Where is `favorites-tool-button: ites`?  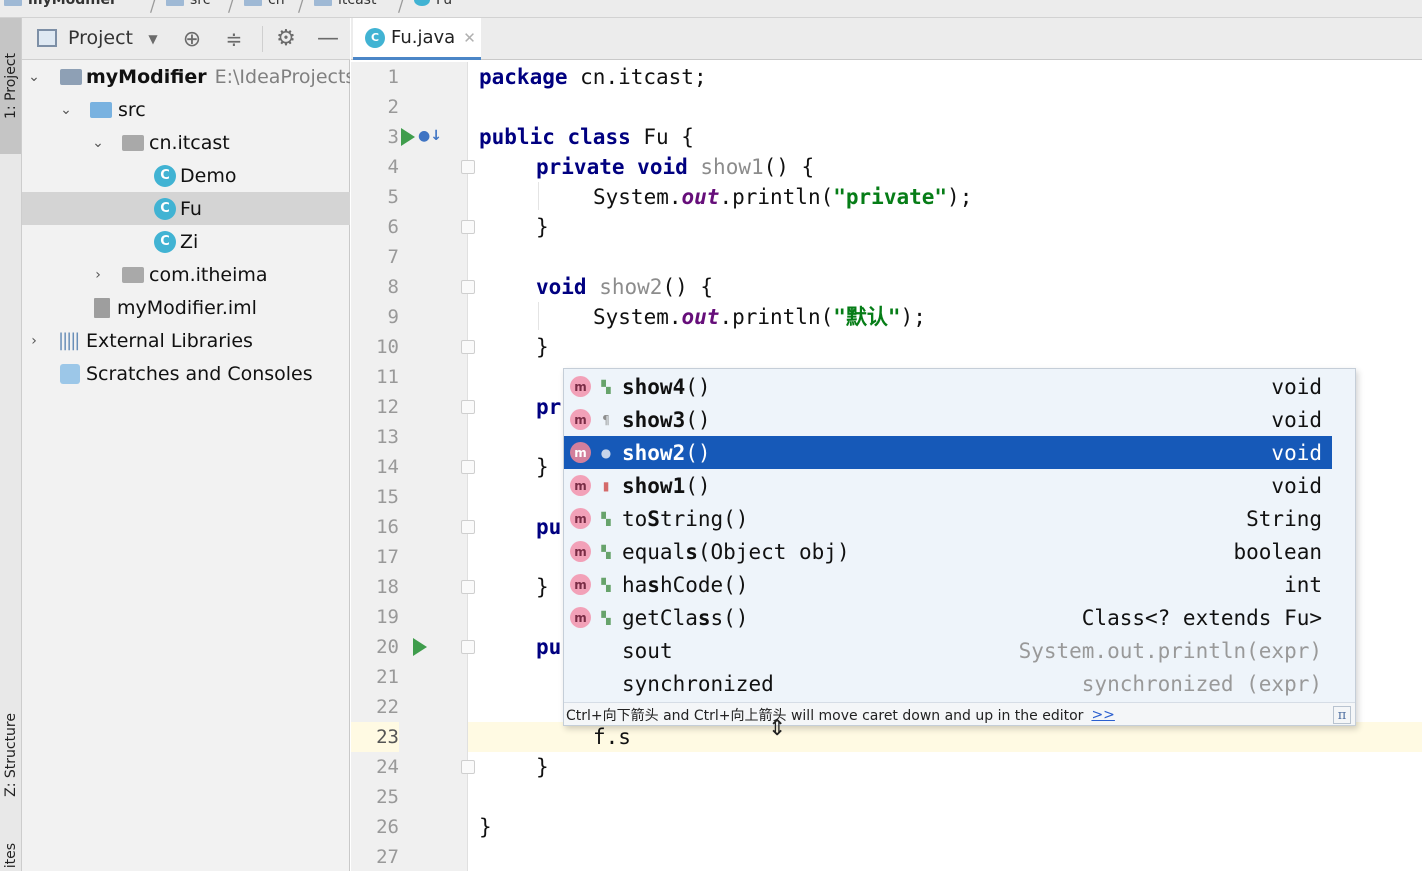 favorites-tool-button: ites is located at coordinates (10, 853).